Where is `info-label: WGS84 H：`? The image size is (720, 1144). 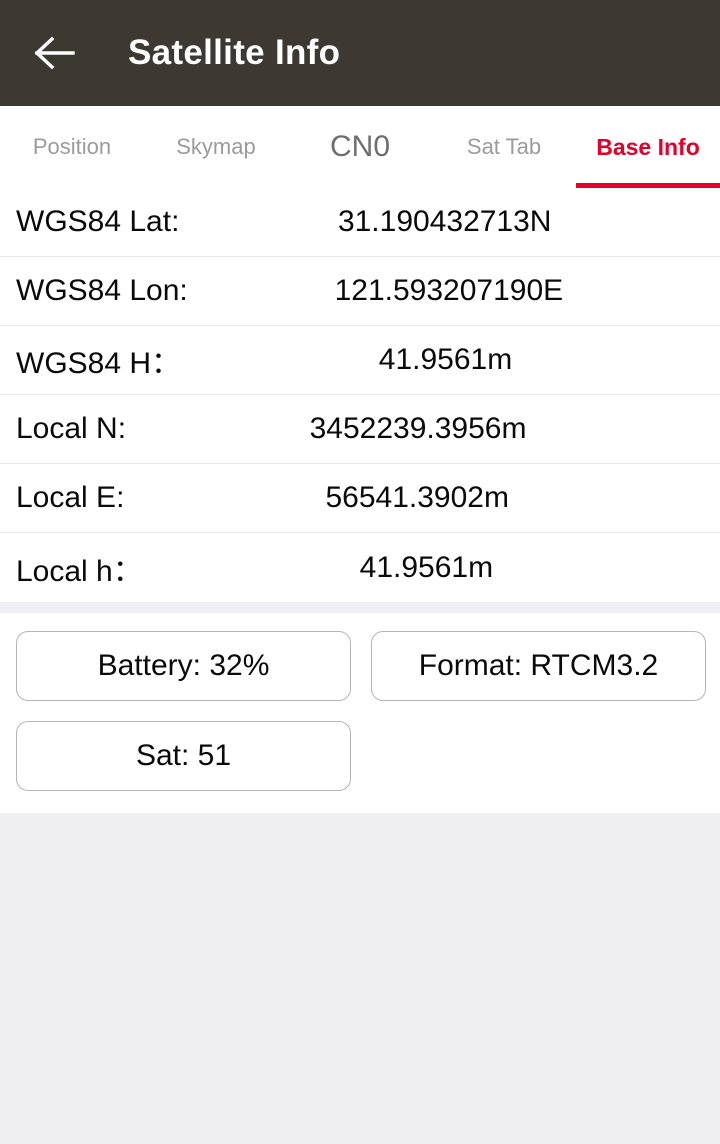 info-label: WGS84 H： is located at coordinates (99, 363).